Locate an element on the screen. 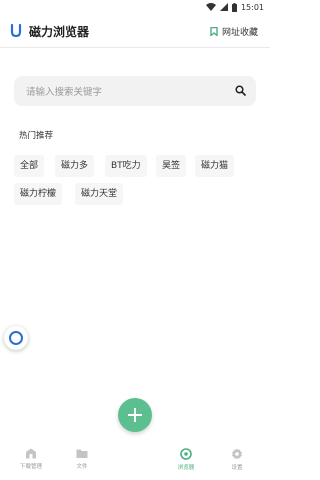 The height and width of the screenshot is (480, 320). tag-chip: BT吃力 is located at coordinates (126, 166).